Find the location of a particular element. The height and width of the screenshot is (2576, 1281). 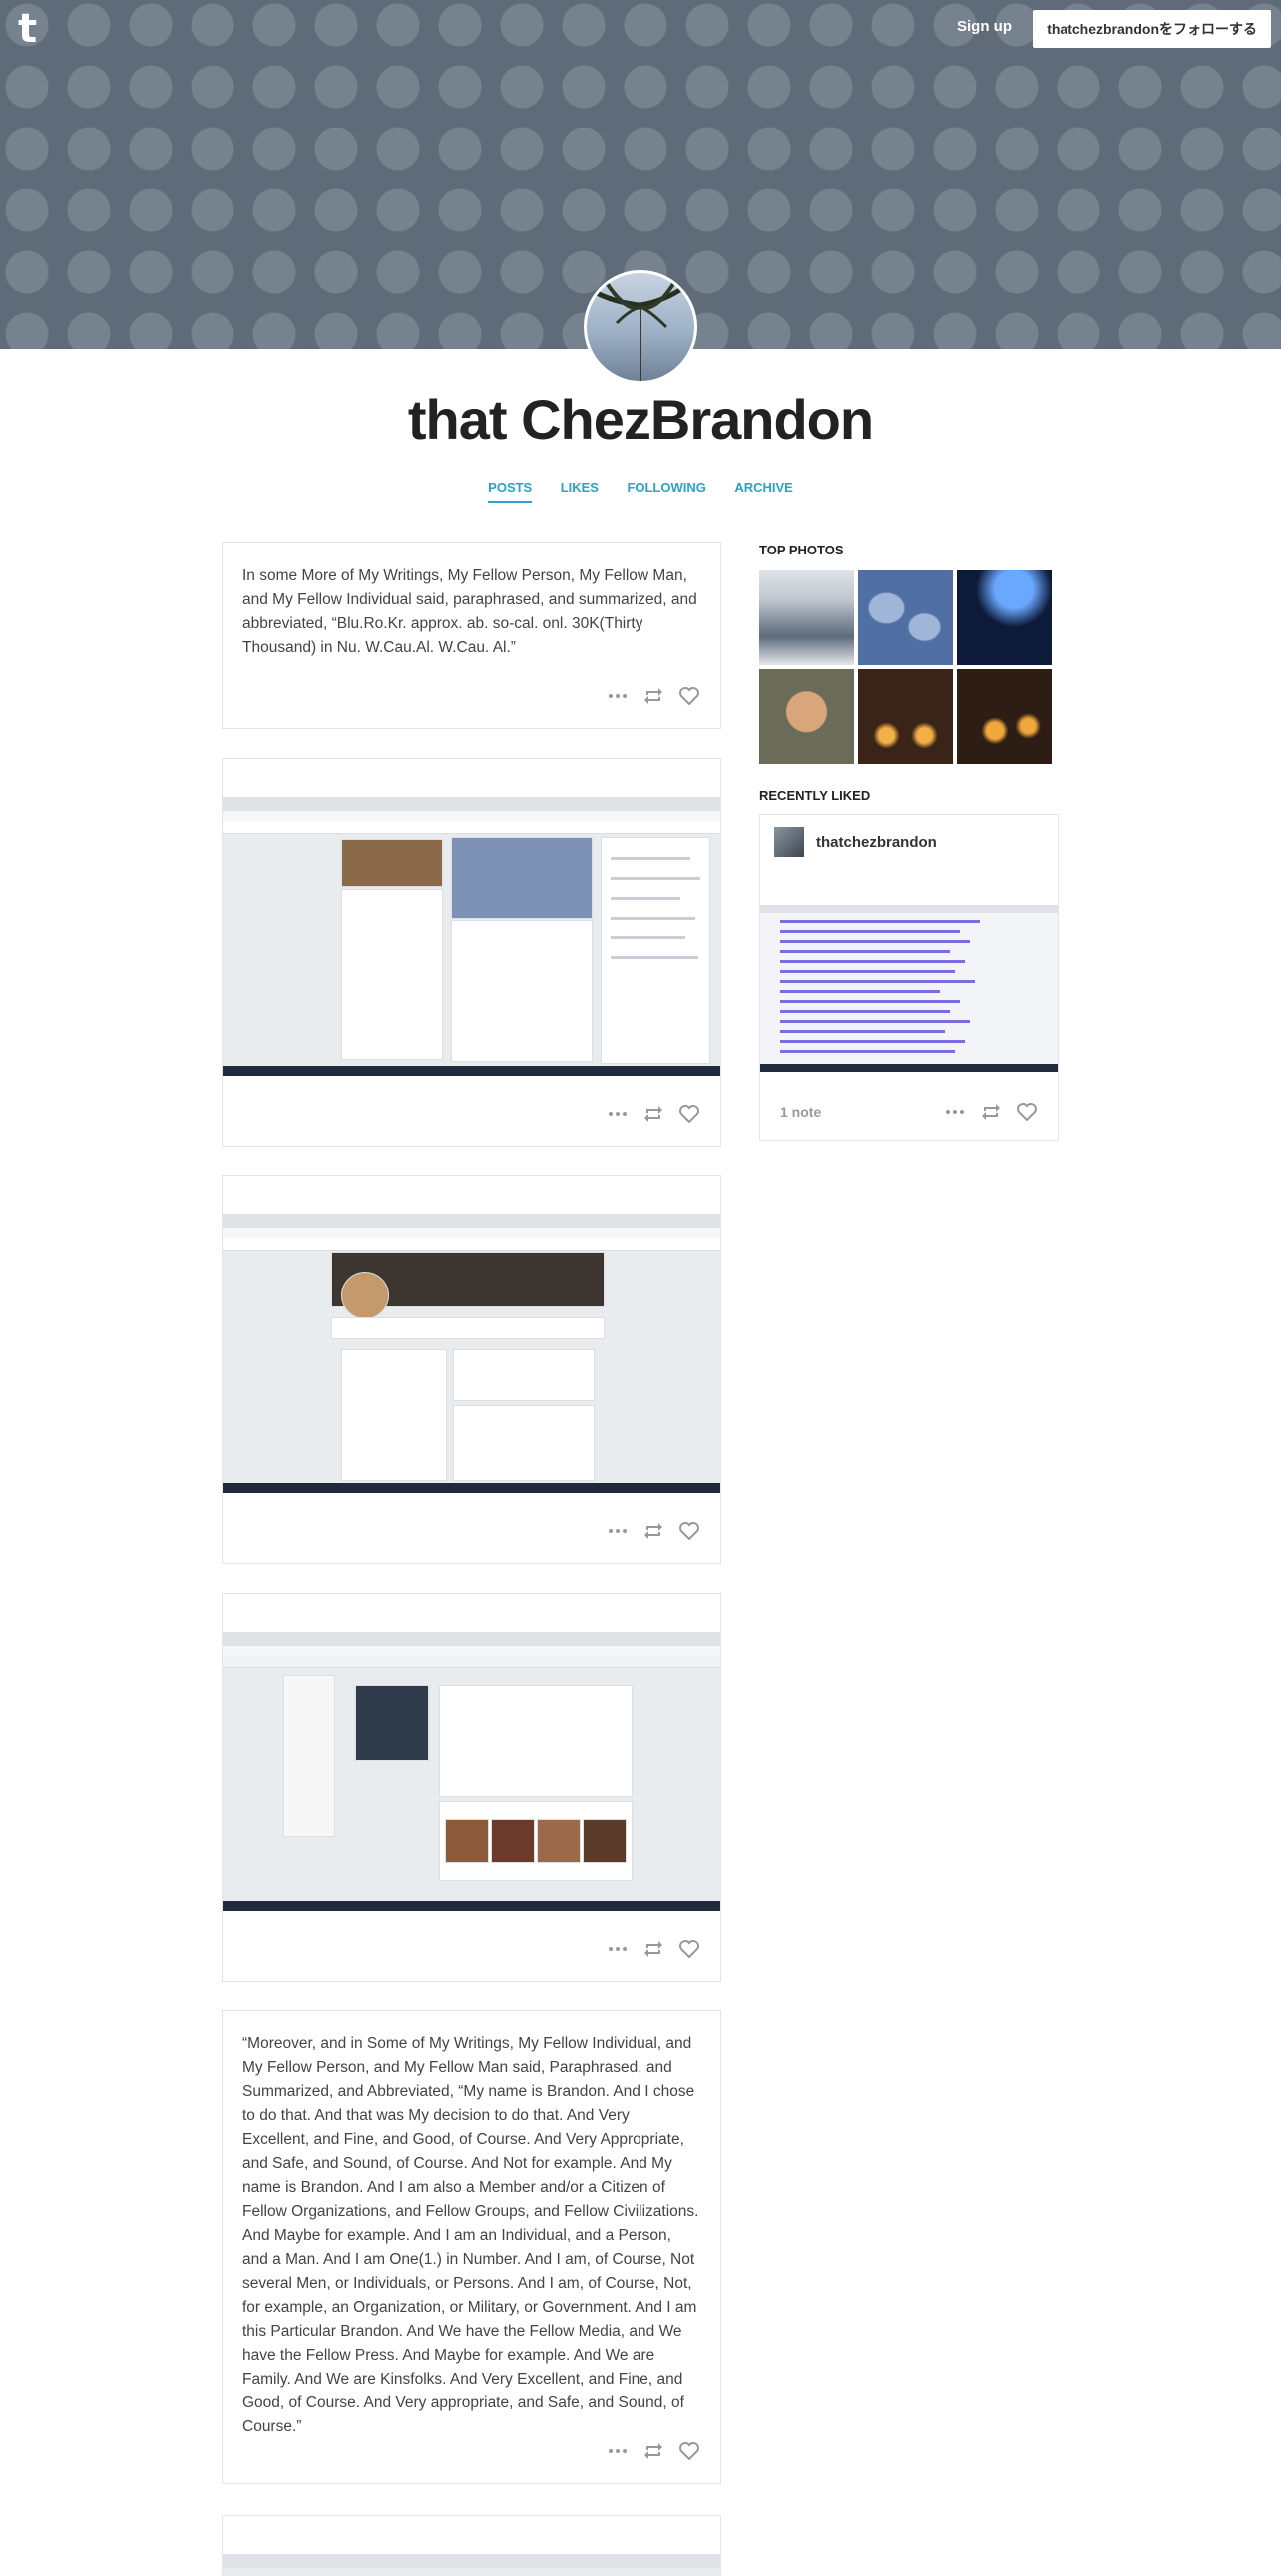

nav-archive: ARCHIVE is located at coordinates (763, 490).